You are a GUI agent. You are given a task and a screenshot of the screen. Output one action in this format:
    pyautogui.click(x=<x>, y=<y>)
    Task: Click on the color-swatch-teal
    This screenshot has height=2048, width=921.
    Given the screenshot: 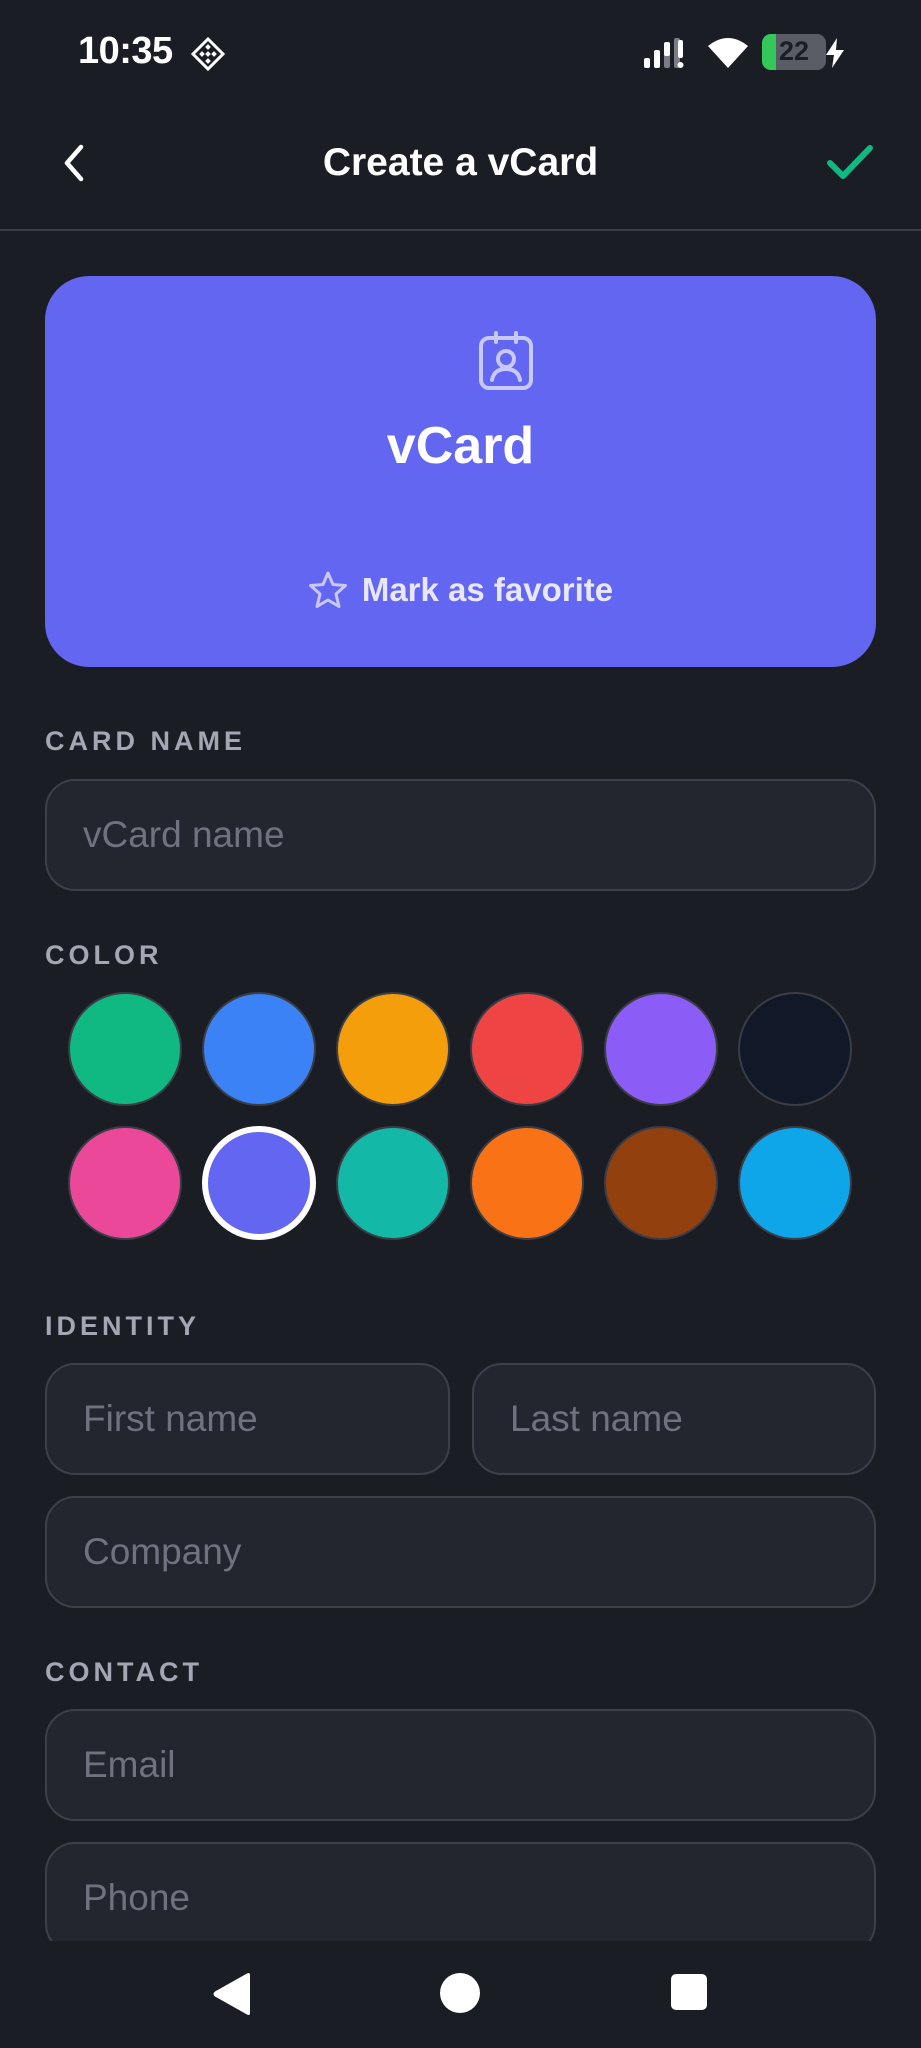 What is the action you would take?
    pyautogui.click(x=393, y=1183)
    